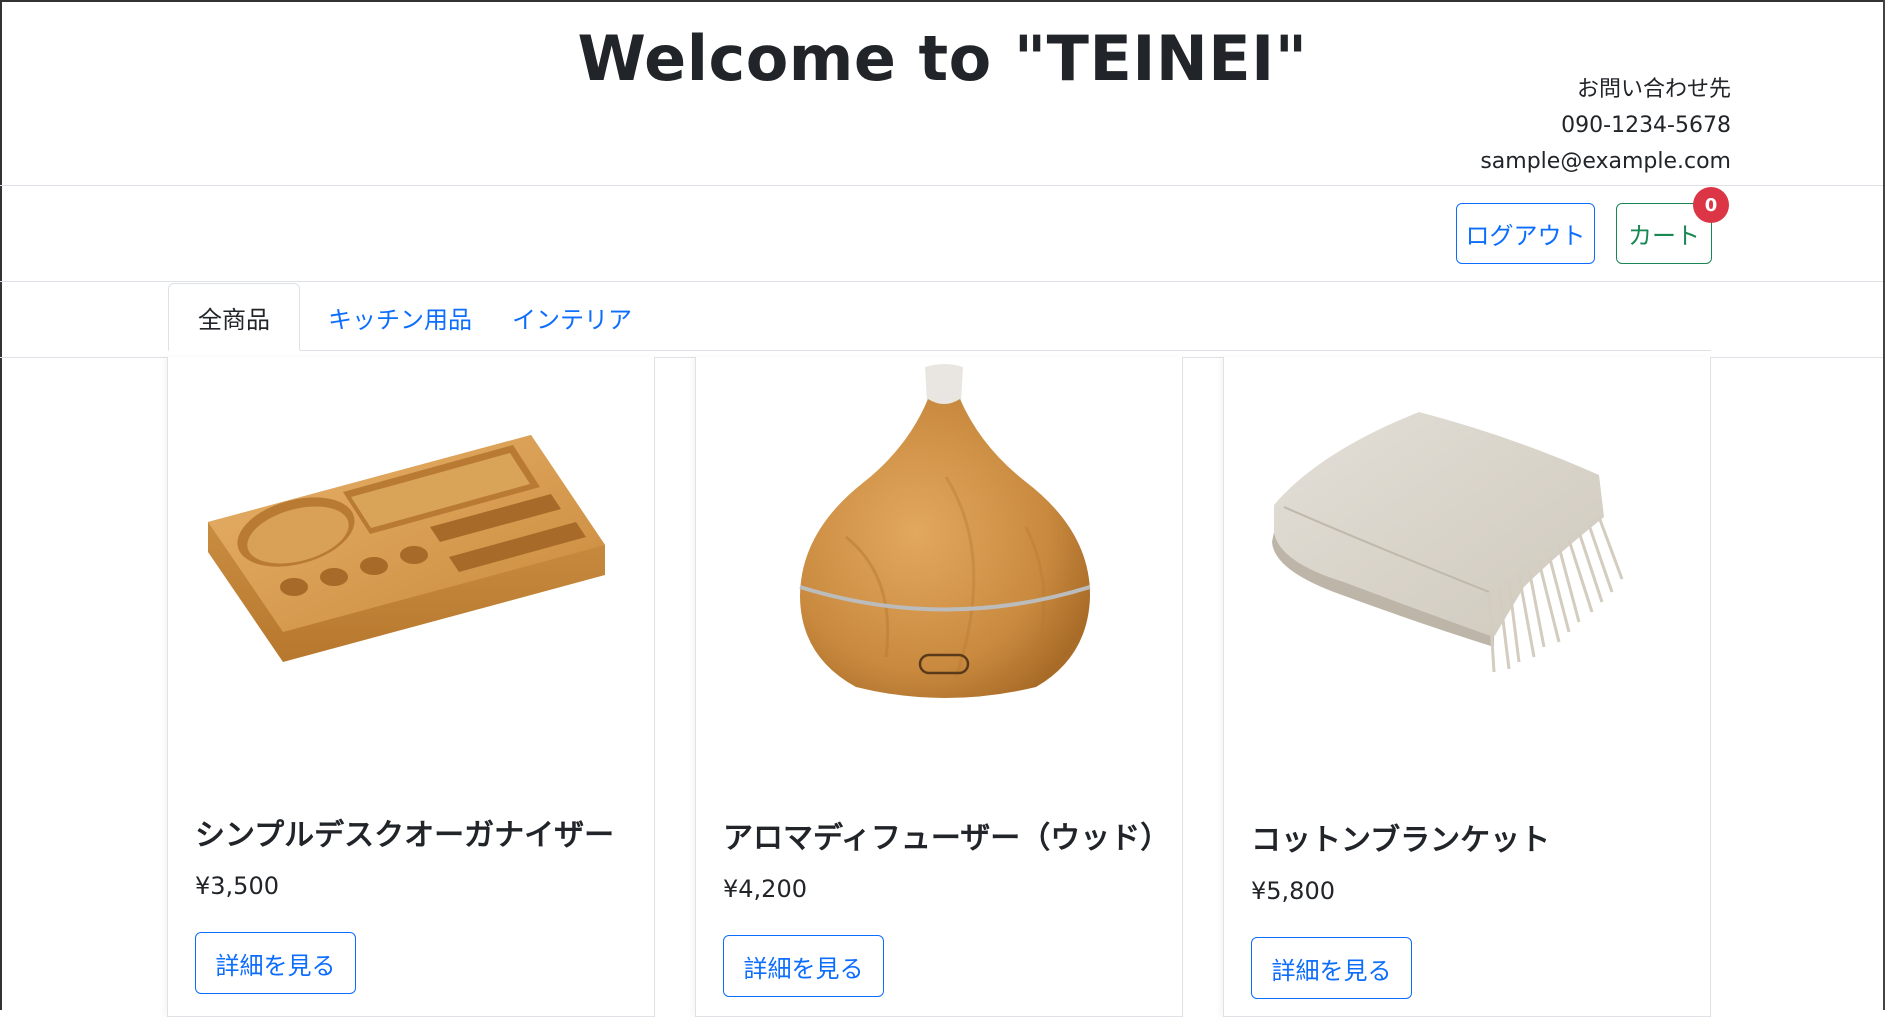 This screenshot has height=1017, width=1885. What do you see at coordinates (1401, 840) in the screenshot?
I see `product-name: コットンブランケット` at bounding box center [1401, 840].